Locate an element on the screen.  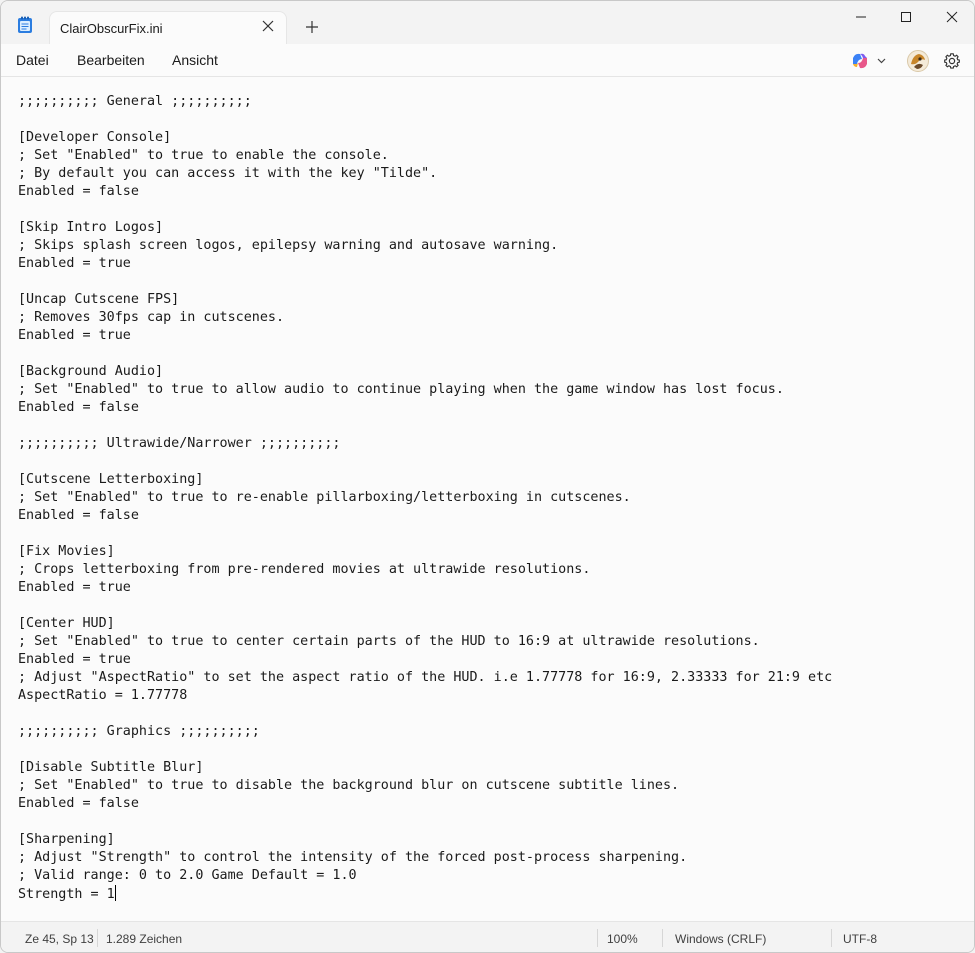
editor-line: ;;;;;;;;;; Ultrawide/Narrower ;;;;;;;;;; is located at coordinates (179, 443).